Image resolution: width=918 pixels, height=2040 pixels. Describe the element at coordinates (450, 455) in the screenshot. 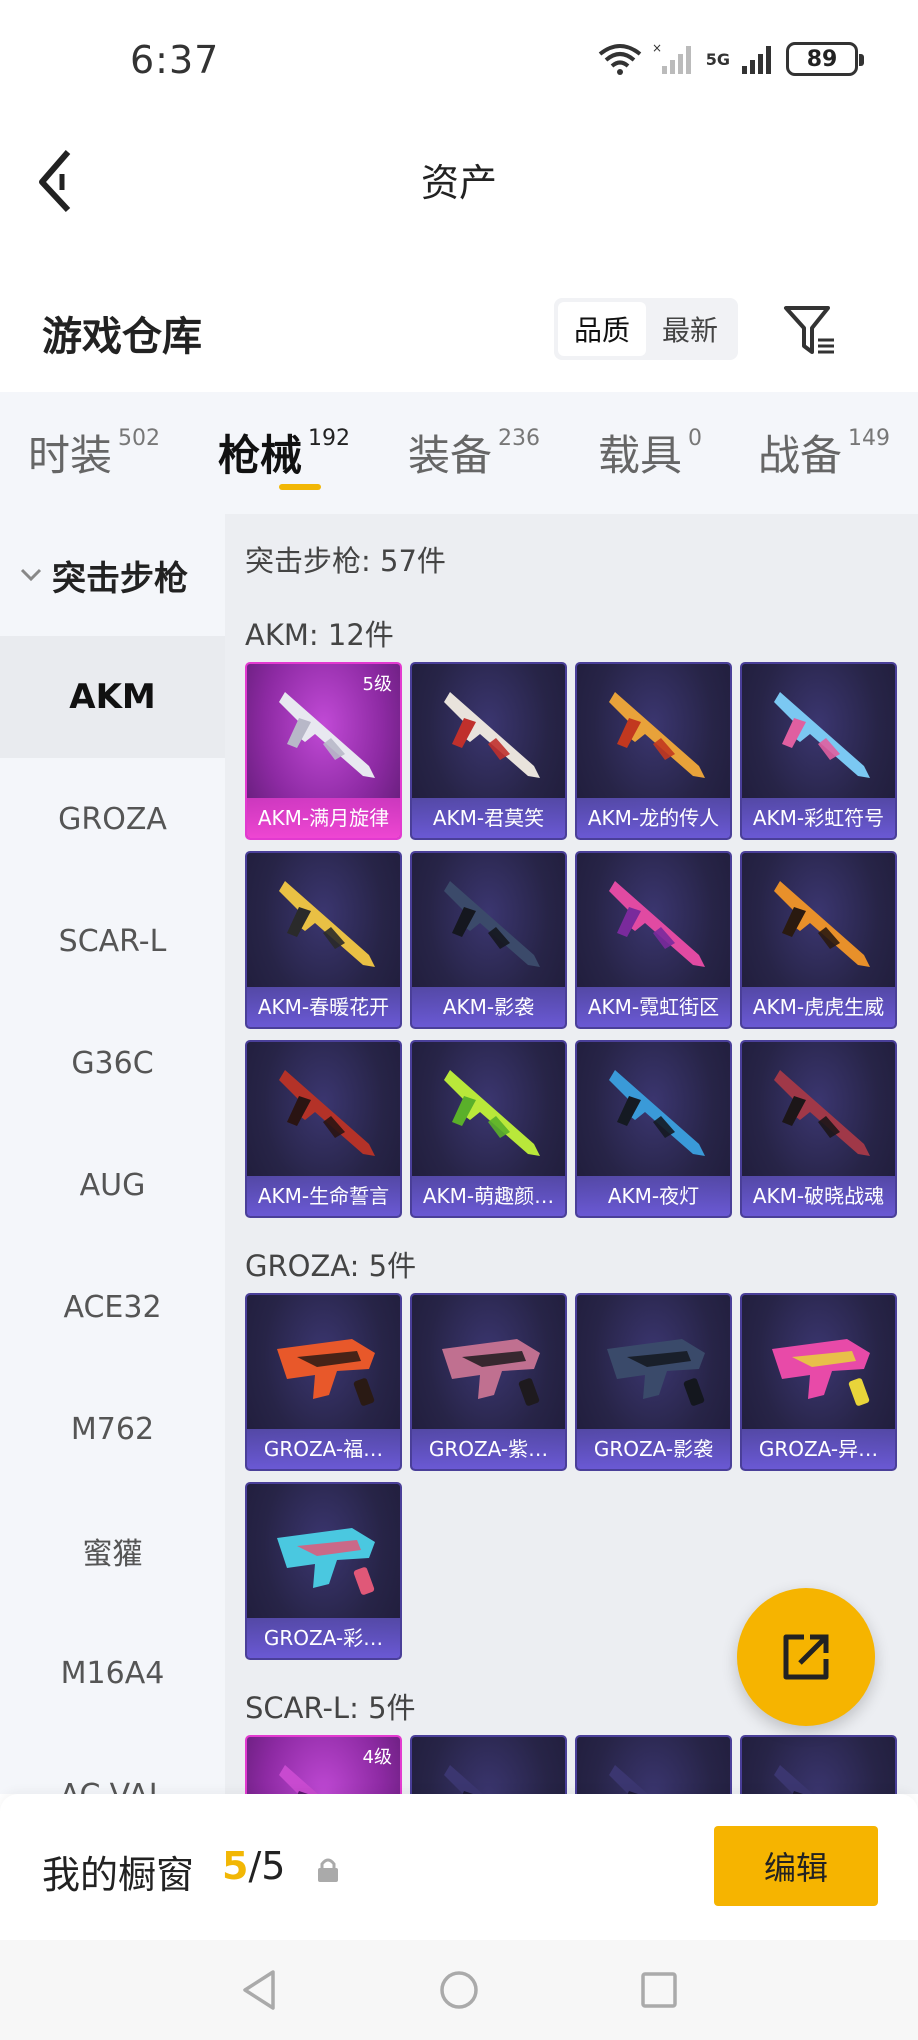

I see `tab-label: 装备` at that location.